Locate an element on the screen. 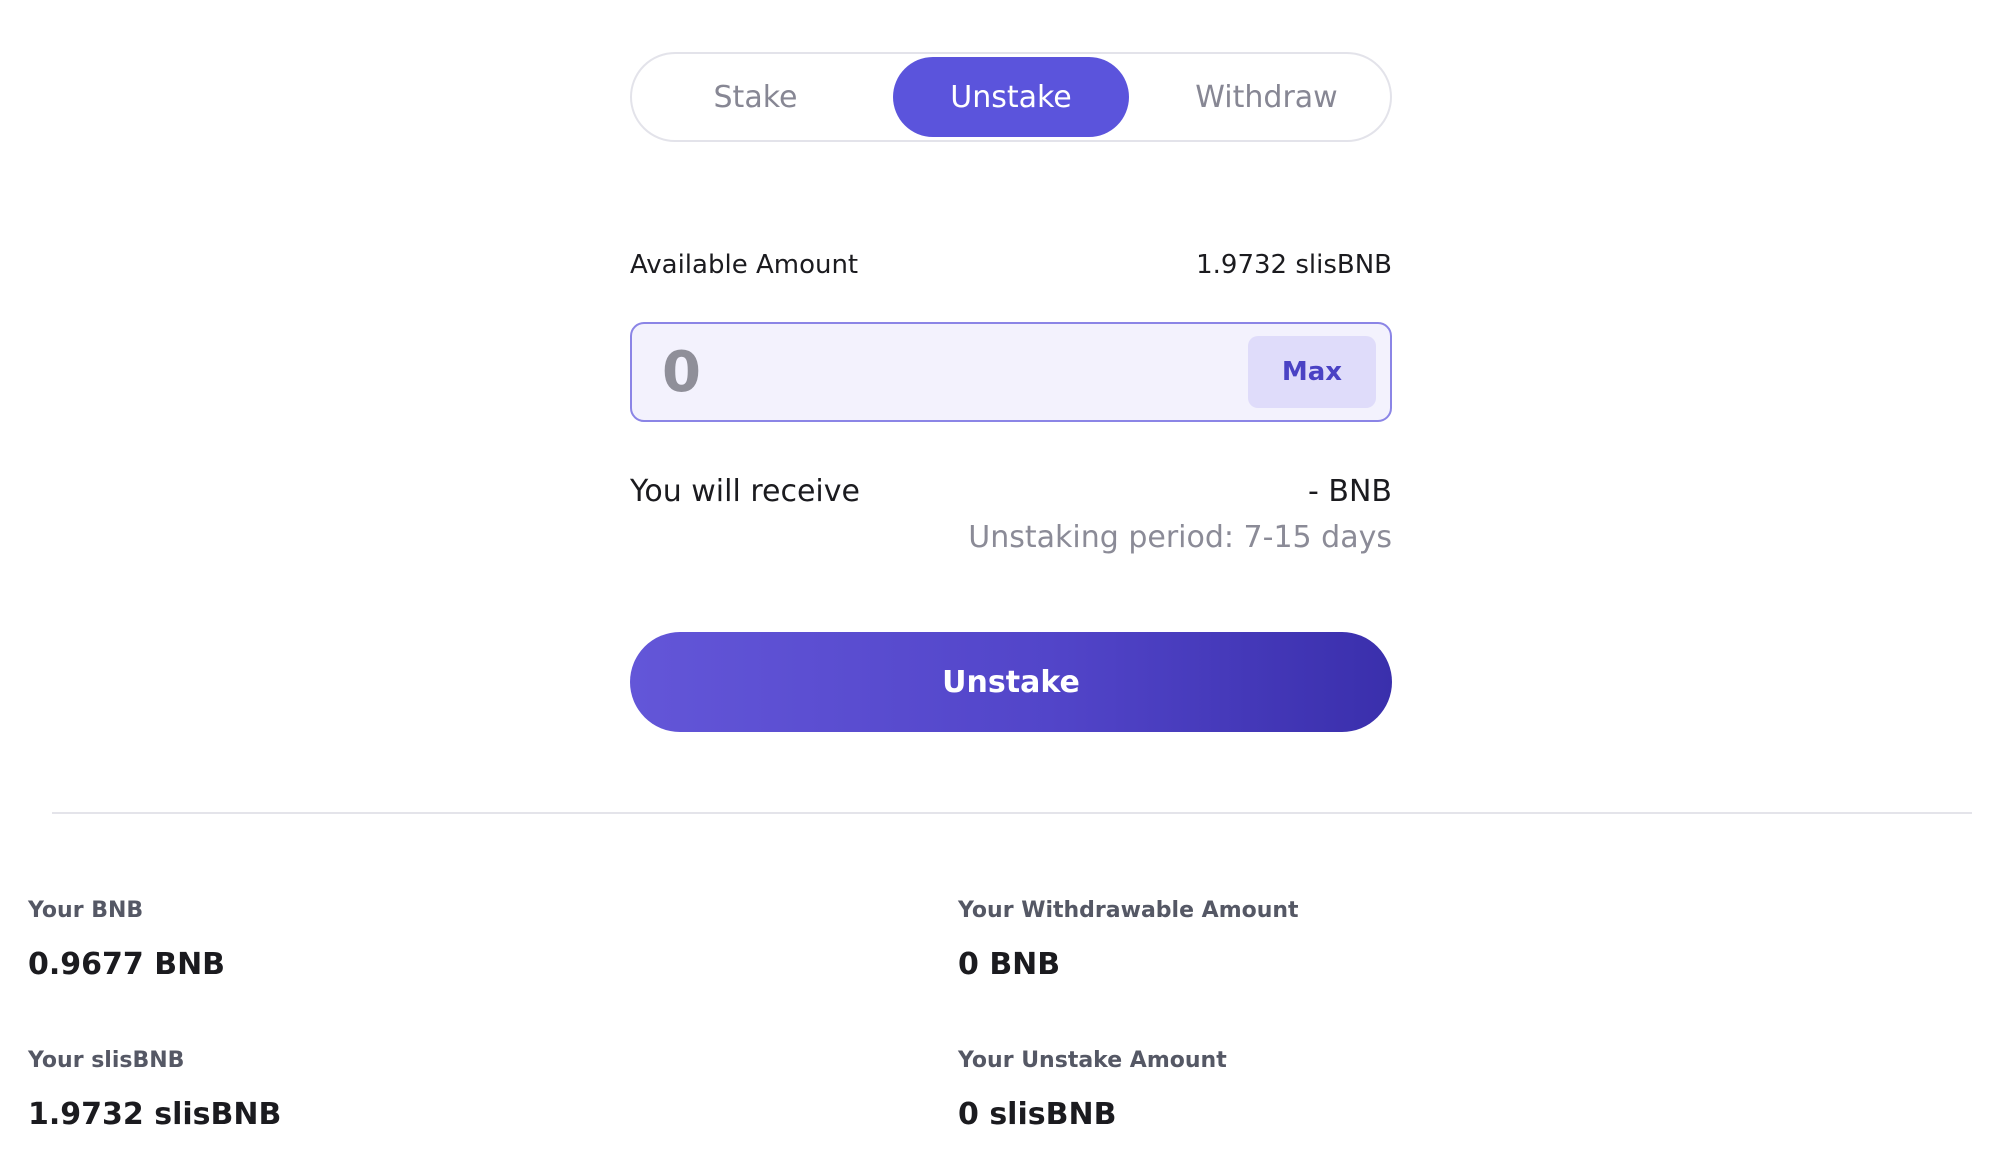  max-button: Max is located at coordinates (1312, 372).